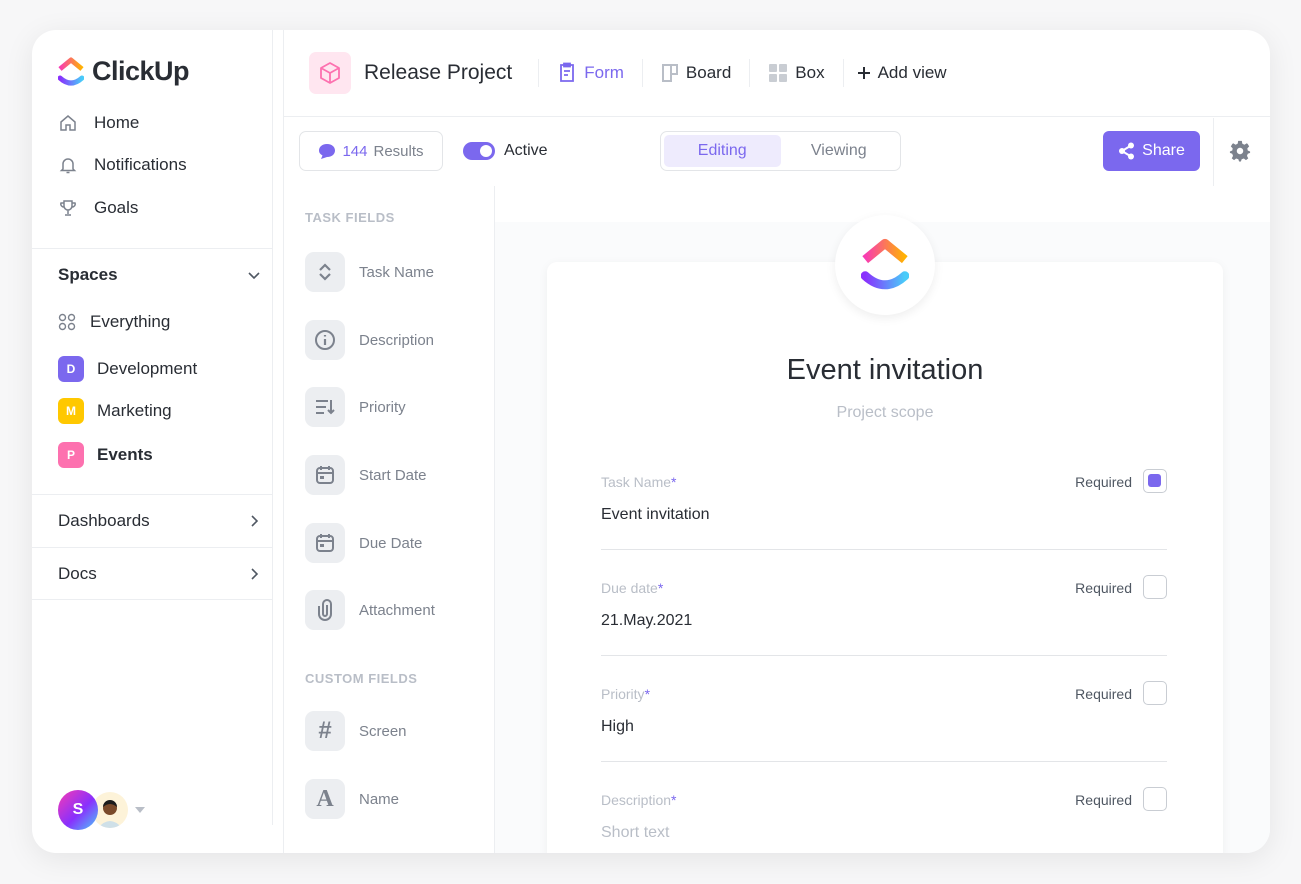 The height and width of the screenshot is (884, 1301). Describe the element at coordinates (125, 454) in the screenshot. I see `space-label: Events` at that location.